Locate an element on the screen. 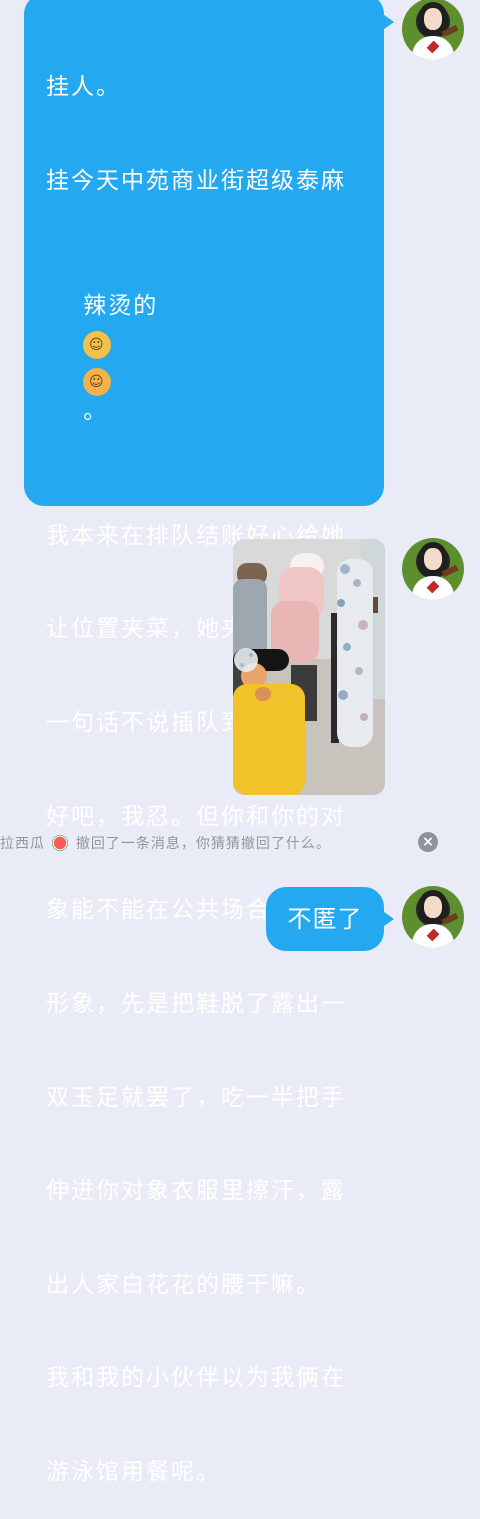  photo-scene is located at coordinates (309, 667).